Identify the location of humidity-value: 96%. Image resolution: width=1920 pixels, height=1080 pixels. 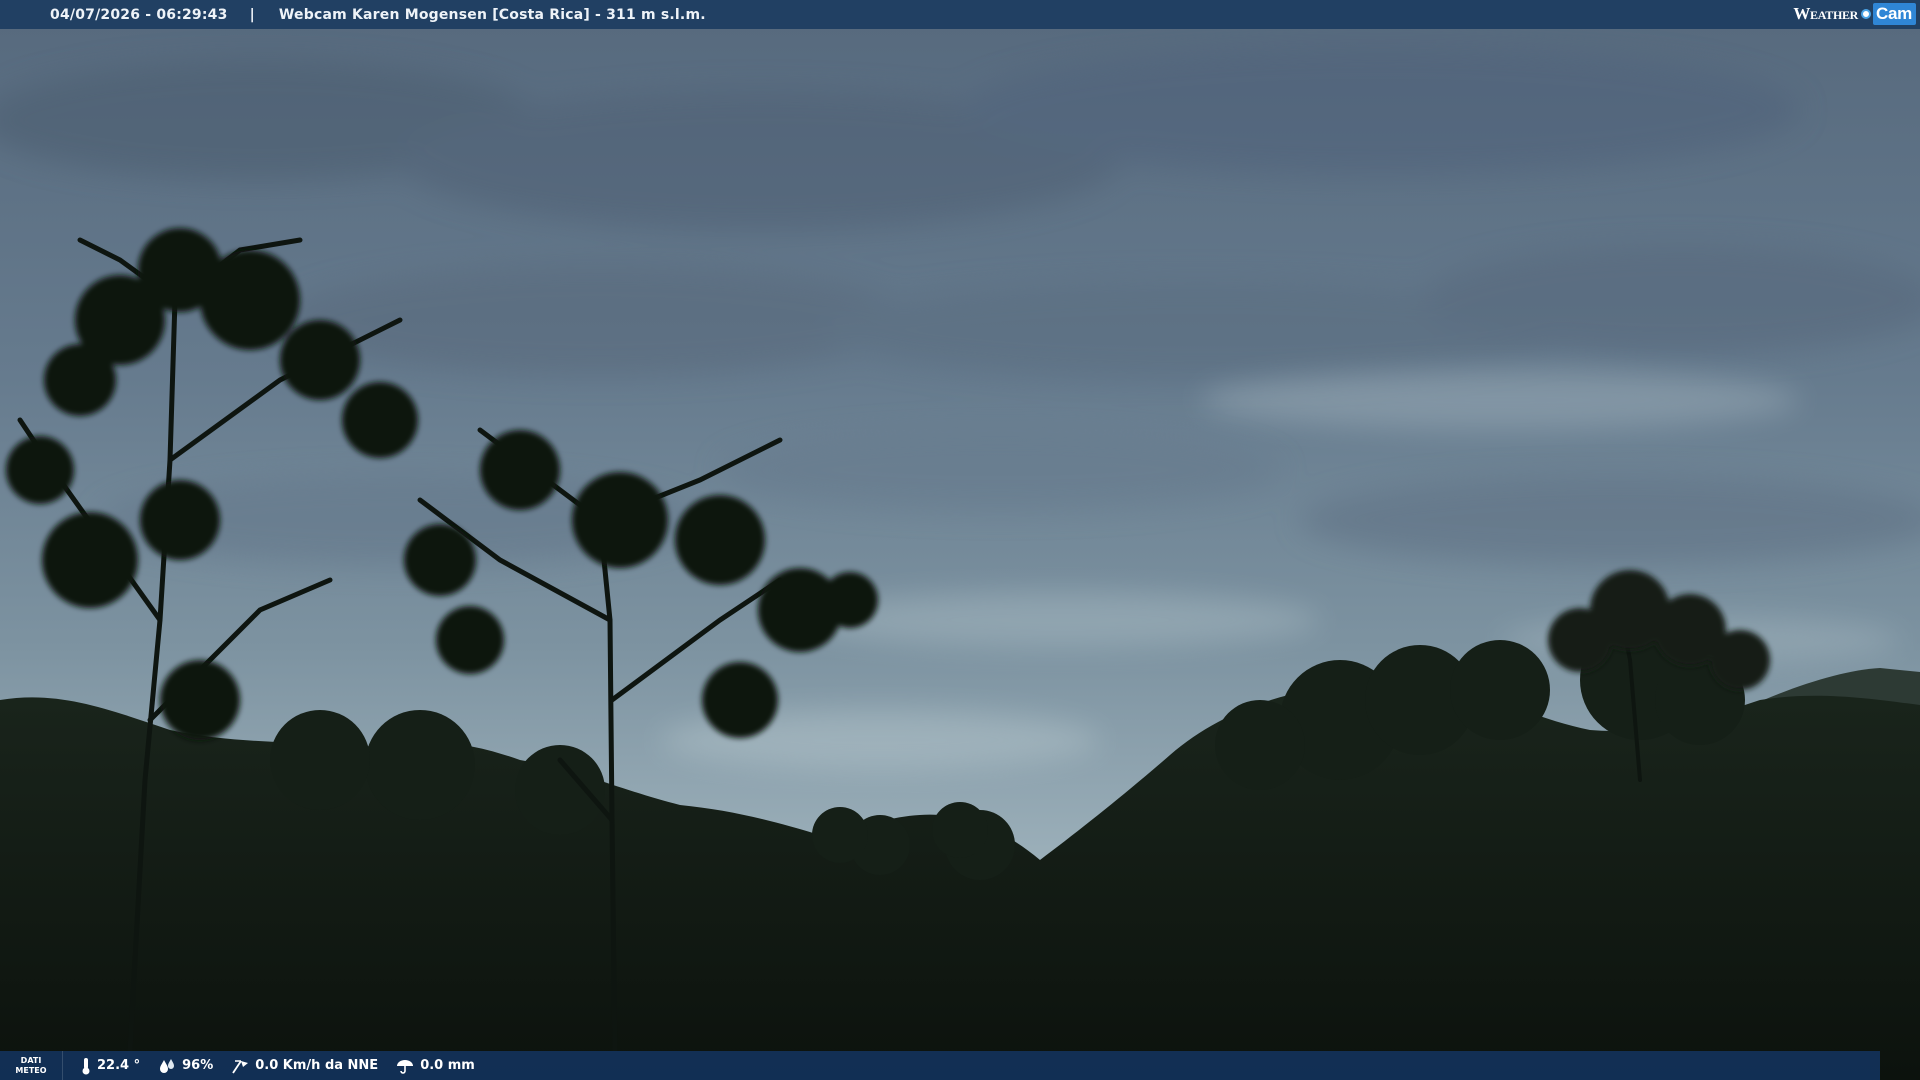
(198, 1065).